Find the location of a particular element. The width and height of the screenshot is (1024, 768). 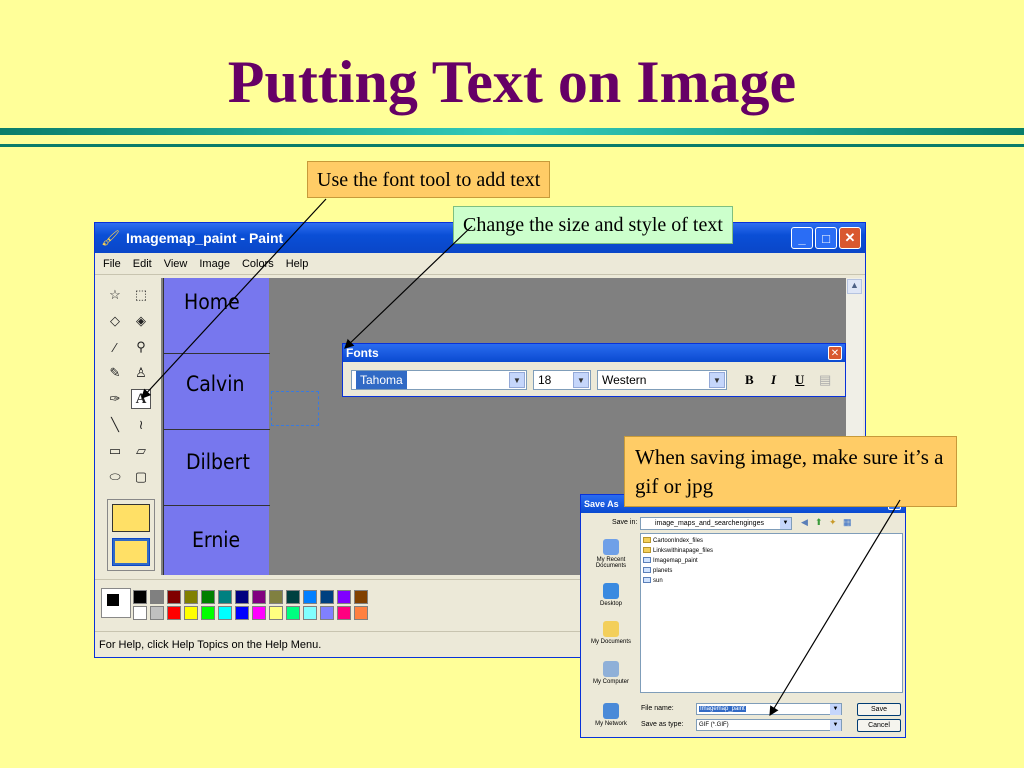

list-item: Imagemap_paint is located at coordinates (670, 560).